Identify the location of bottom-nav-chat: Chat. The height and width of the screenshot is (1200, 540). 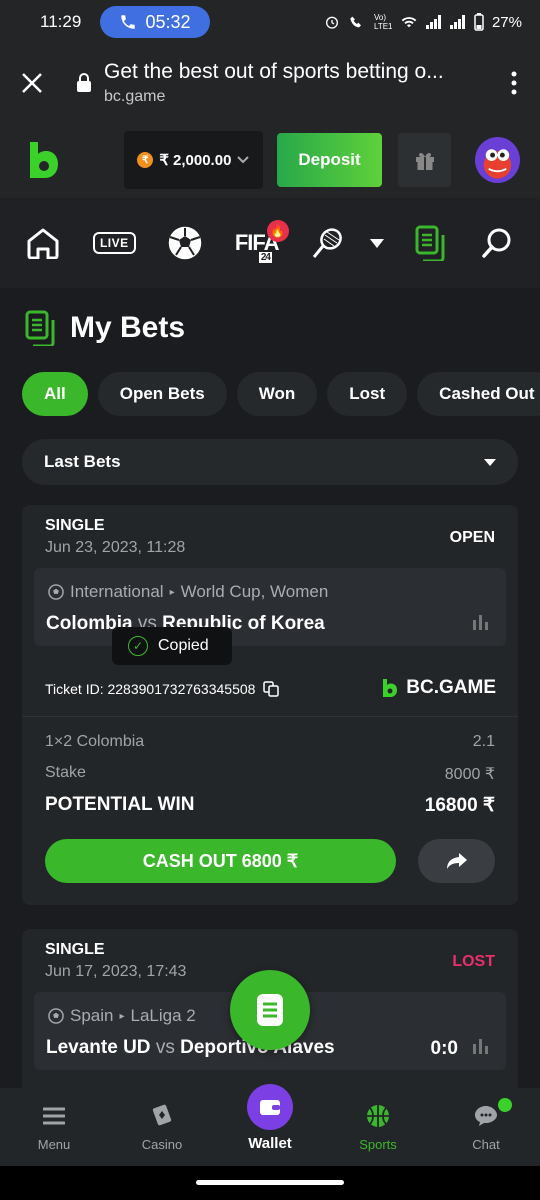
(486, 1127).